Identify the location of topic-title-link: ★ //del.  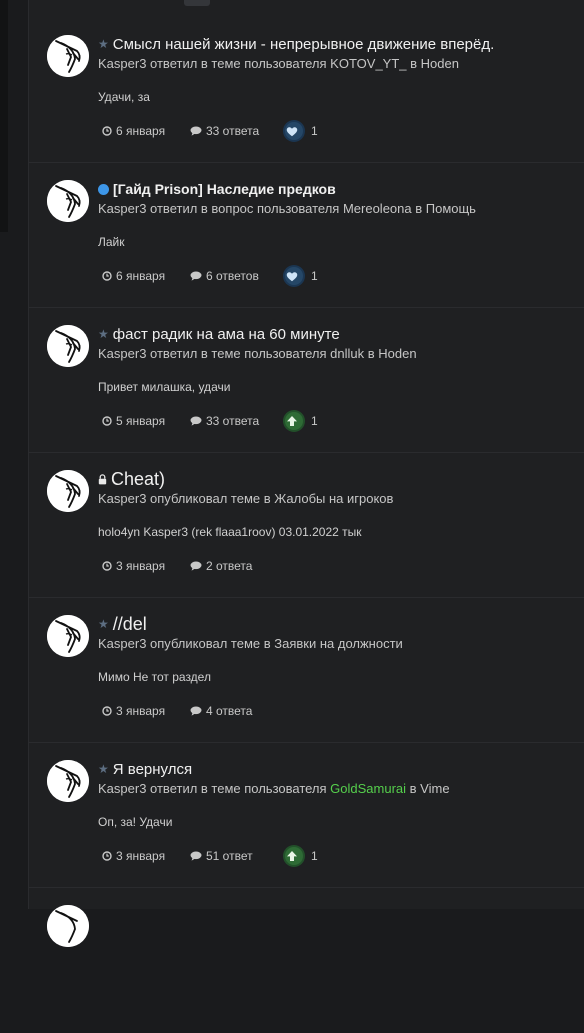
(122, 624).